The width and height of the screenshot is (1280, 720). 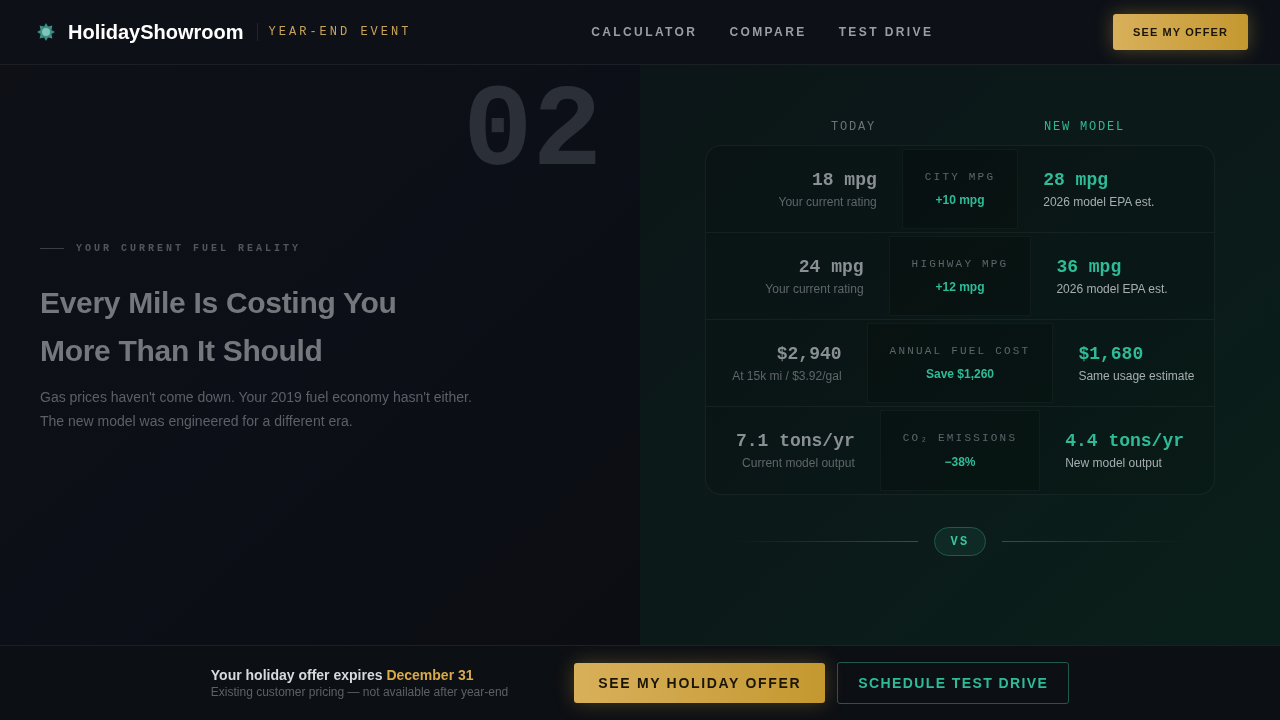 I want to click on new-value: $1,680, so click(x=1111, y=353).